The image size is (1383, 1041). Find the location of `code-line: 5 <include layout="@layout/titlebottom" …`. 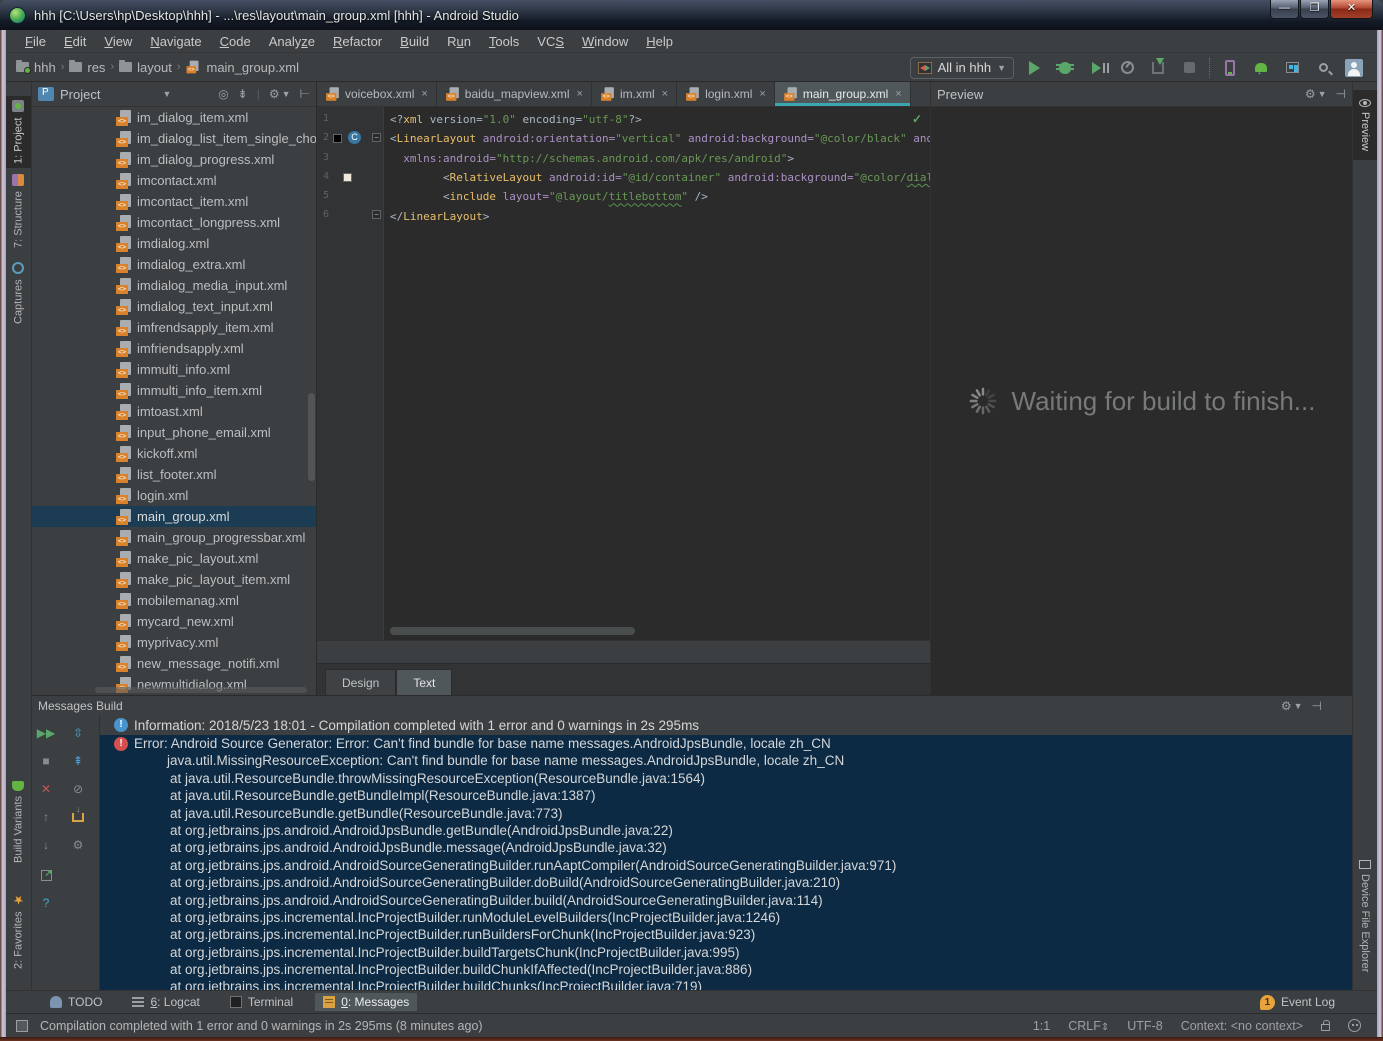

code-line: 5 <include layout="@layout/titlebottom" … is located at coordinates (623, 196).